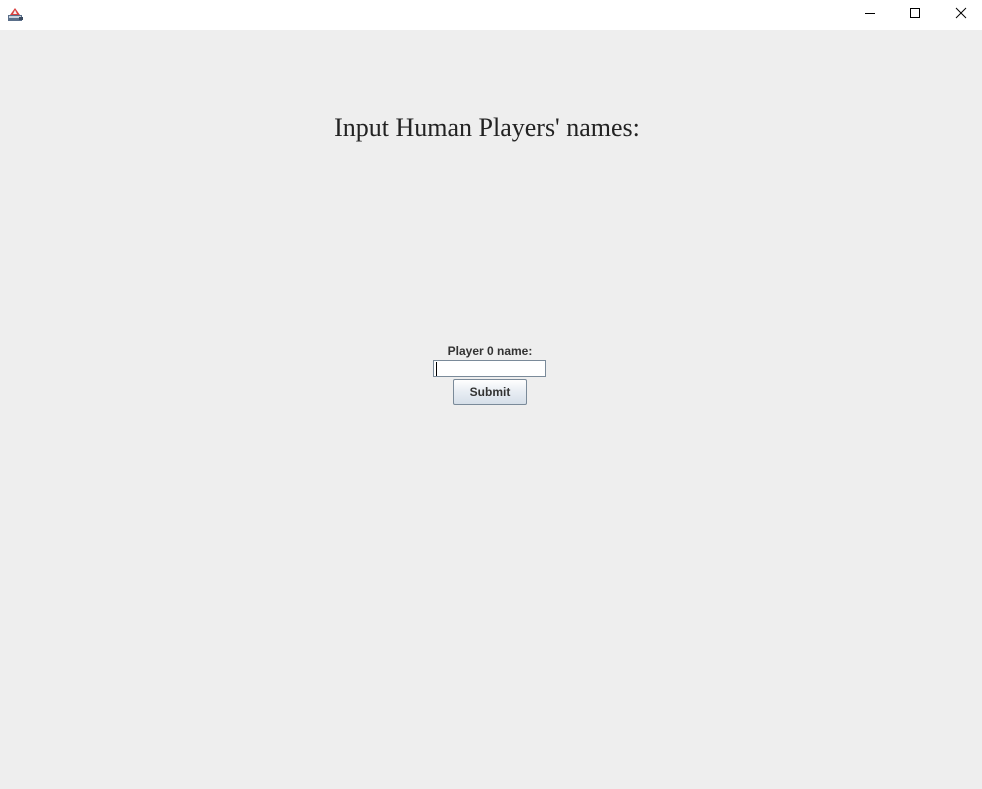 Image resolution: width=982 pixels, height=789 pixels. What do you see at coordinates (487, 127) in the screenshot?
I see `page-title: Input Human Players' names:` at bounding box center [487, 127].